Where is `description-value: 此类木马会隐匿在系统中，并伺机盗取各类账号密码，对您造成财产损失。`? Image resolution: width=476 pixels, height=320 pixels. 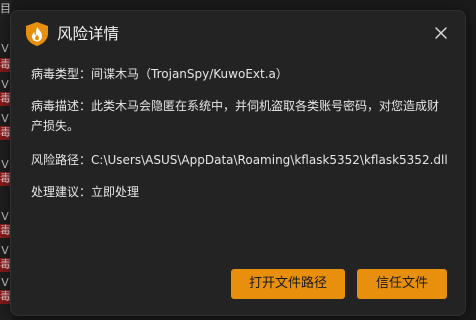
description-value: 此类木马会隐匿在系统中，并伺机盗取各类账号密码，对您造成财产损失。 is located at coordinates (235, 116).